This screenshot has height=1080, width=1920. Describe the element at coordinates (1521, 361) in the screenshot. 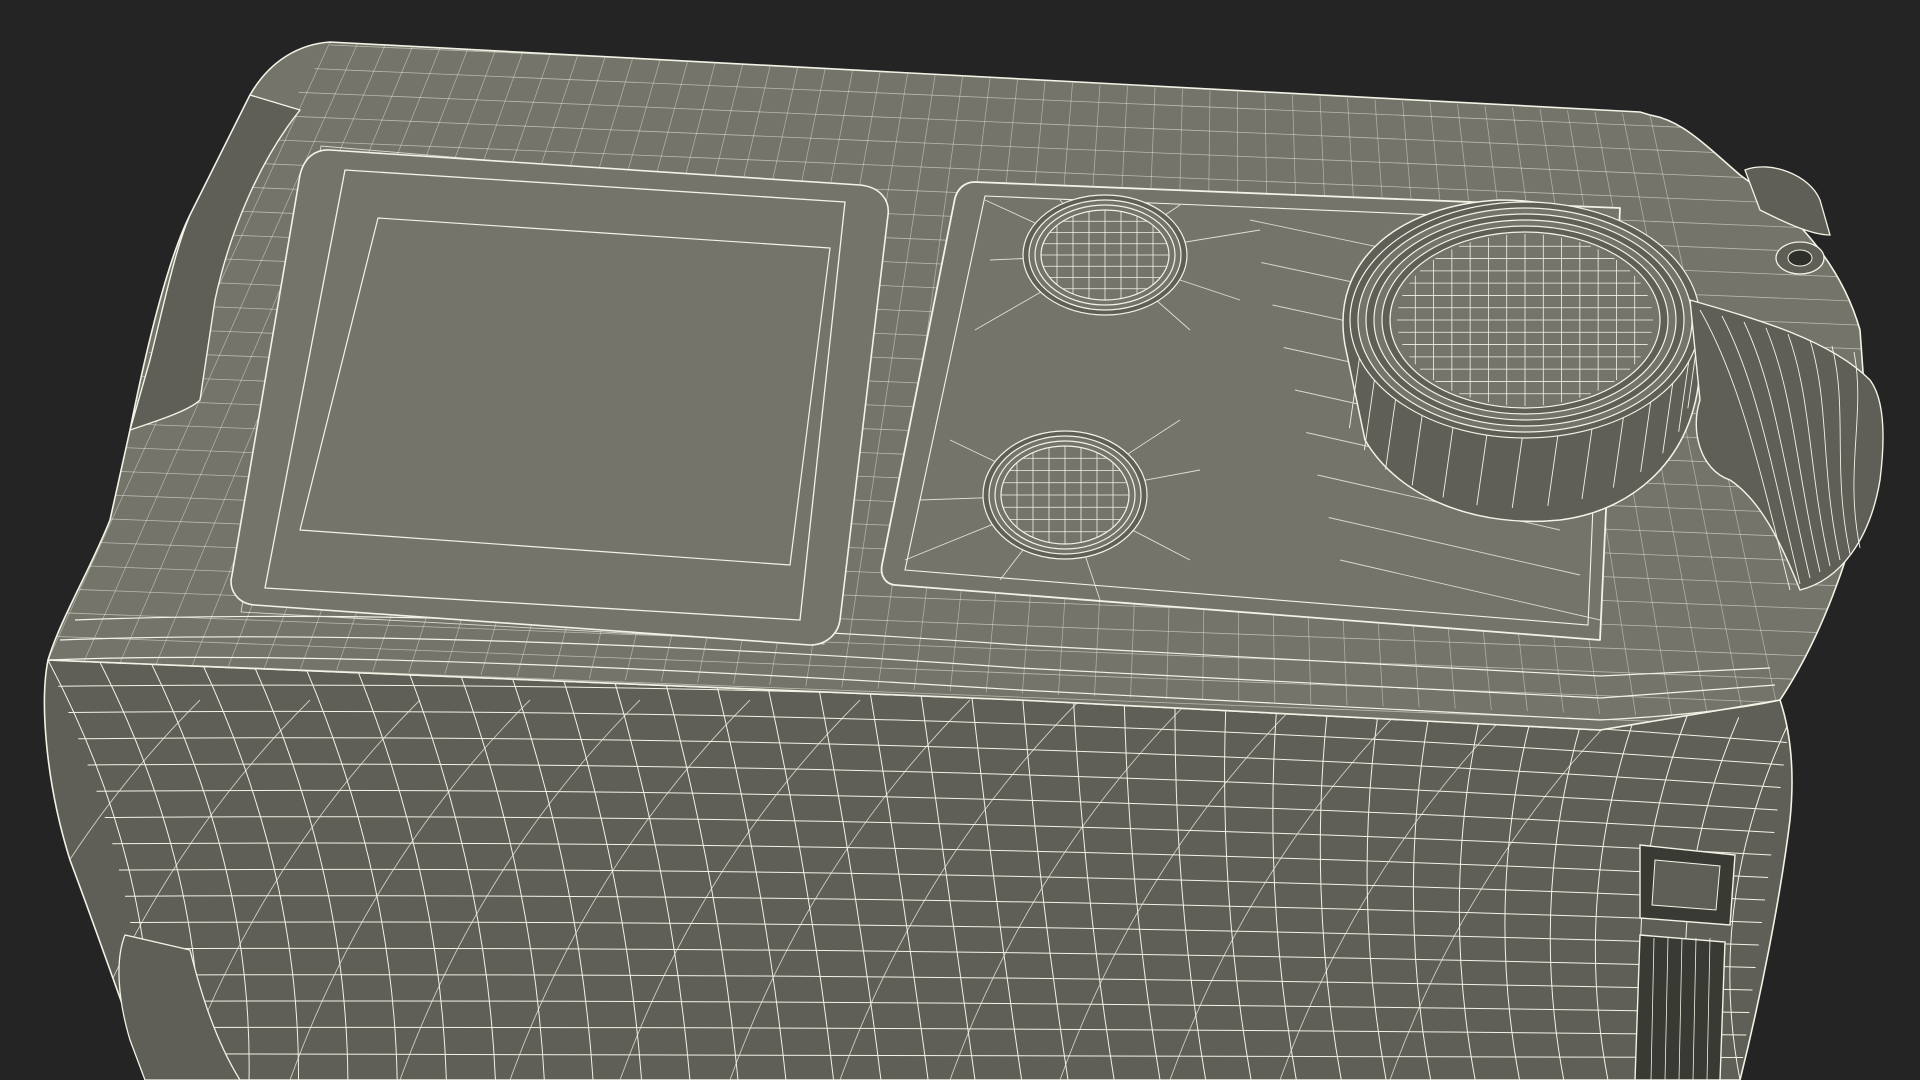

I see `mode-dial` at that location.